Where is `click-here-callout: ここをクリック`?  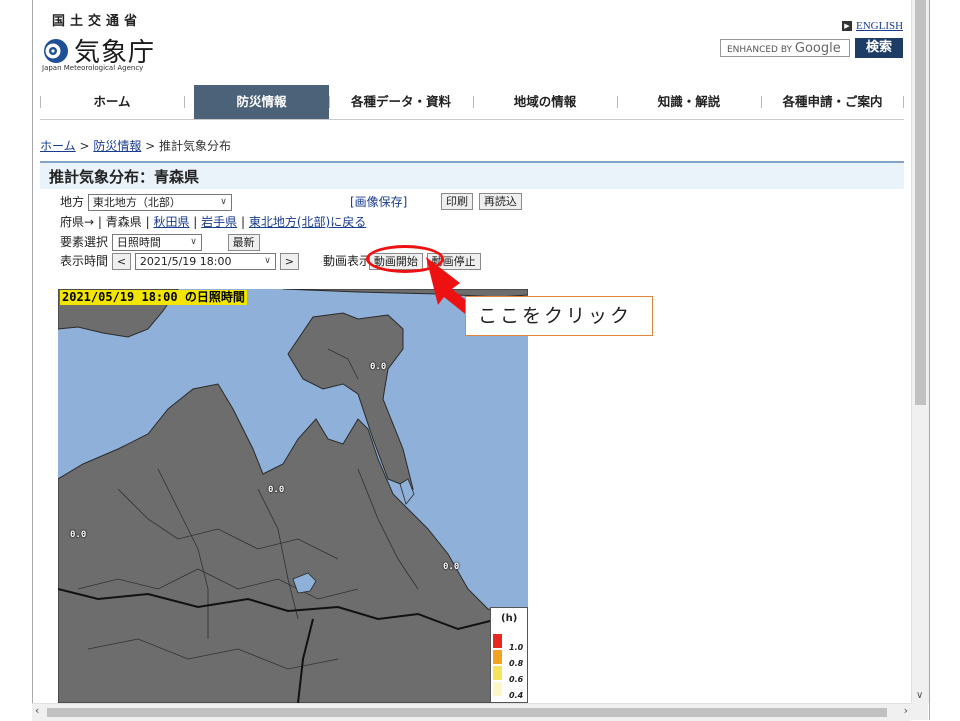
click-here-callout: ここをクリック is located at coordinates (559, 316).